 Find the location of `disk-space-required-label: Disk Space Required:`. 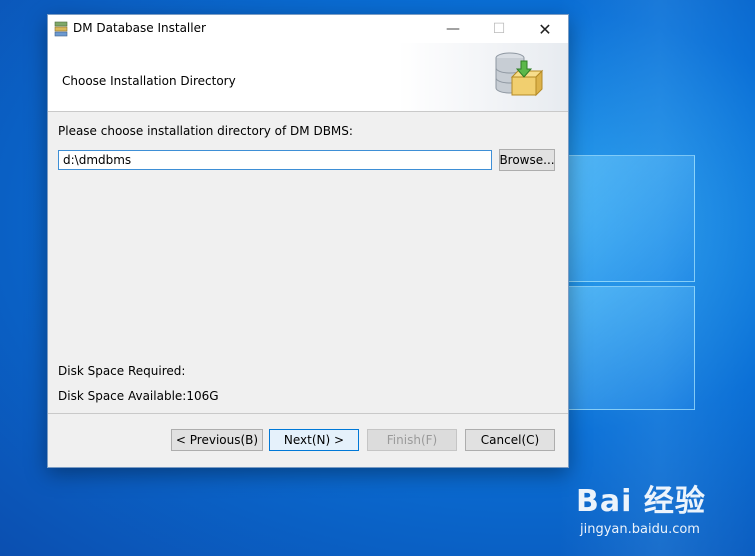

disk-space-required-label: Disk Space Required: is located at coordinates (122, 371).